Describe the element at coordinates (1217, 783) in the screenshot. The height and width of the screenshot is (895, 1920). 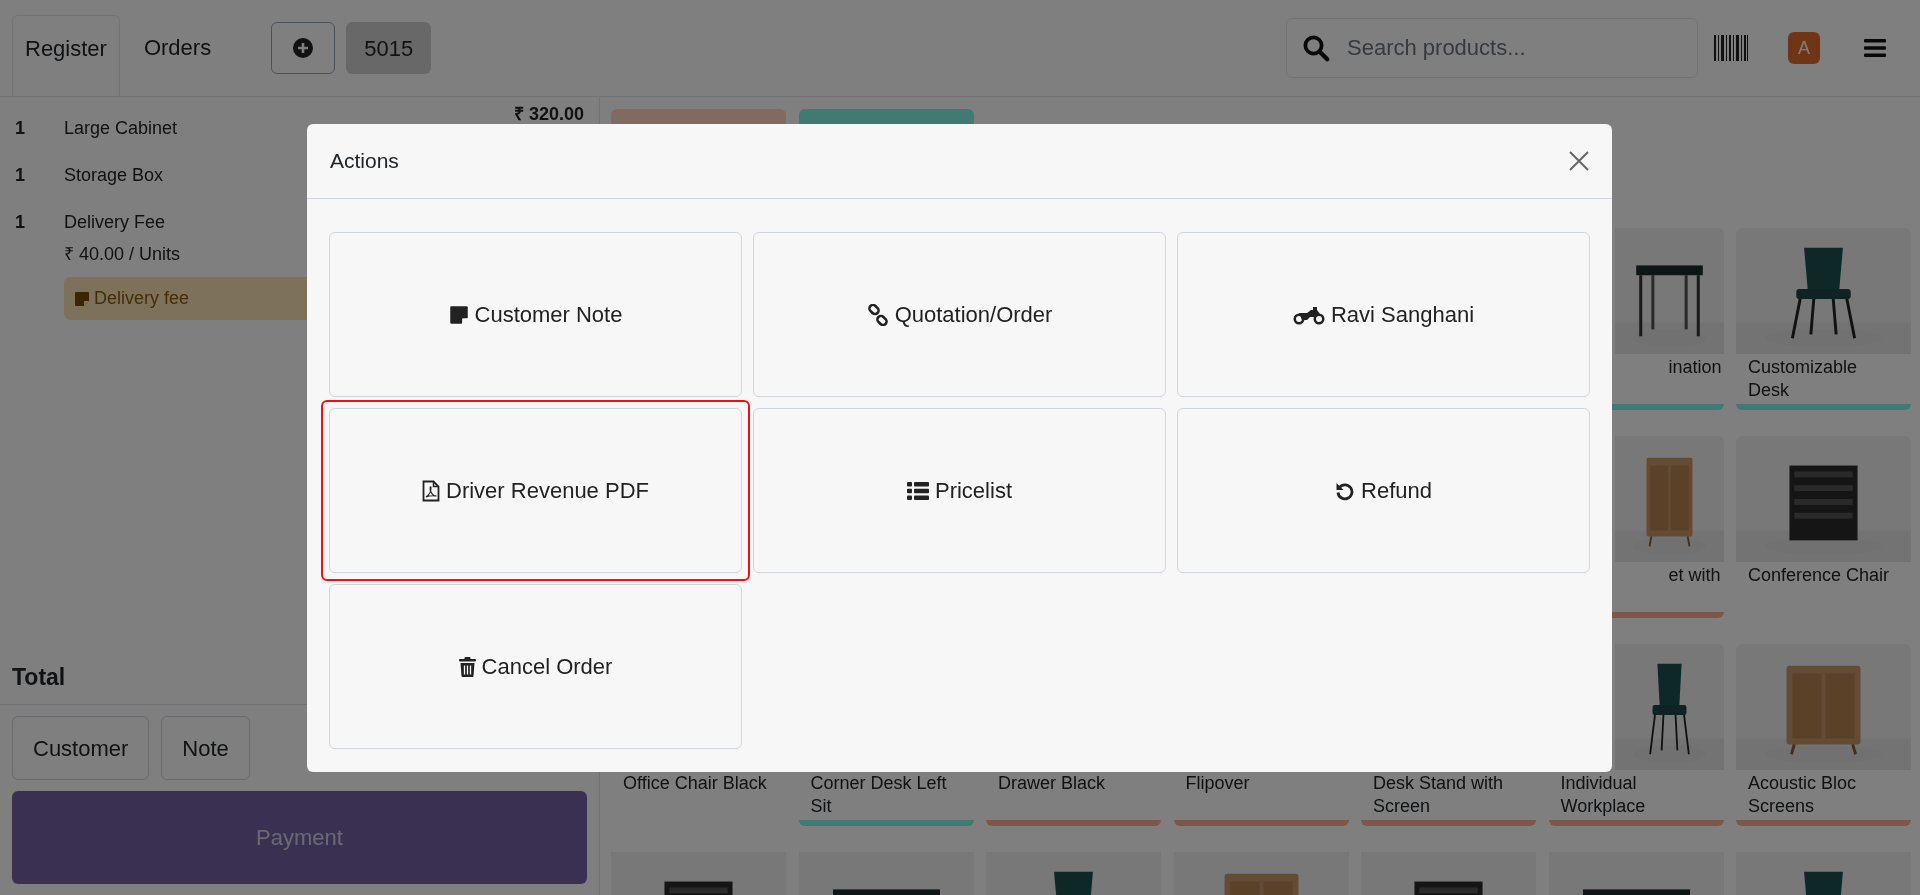
I see `product-name: Flipover` at that location.